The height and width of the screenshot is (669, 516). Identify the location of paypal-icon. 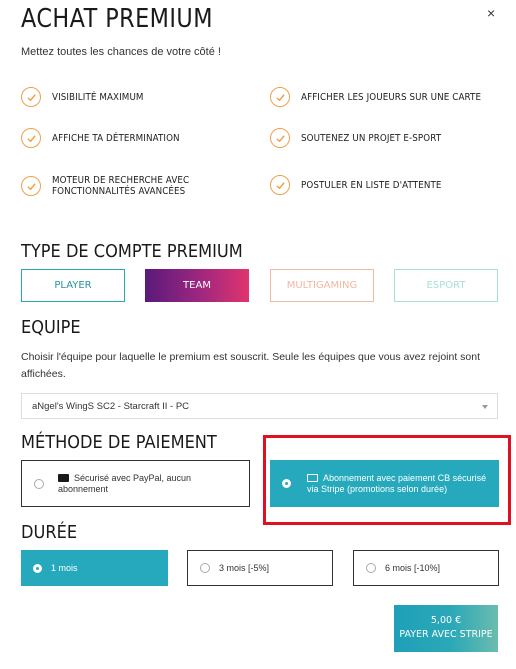
(63, 477).